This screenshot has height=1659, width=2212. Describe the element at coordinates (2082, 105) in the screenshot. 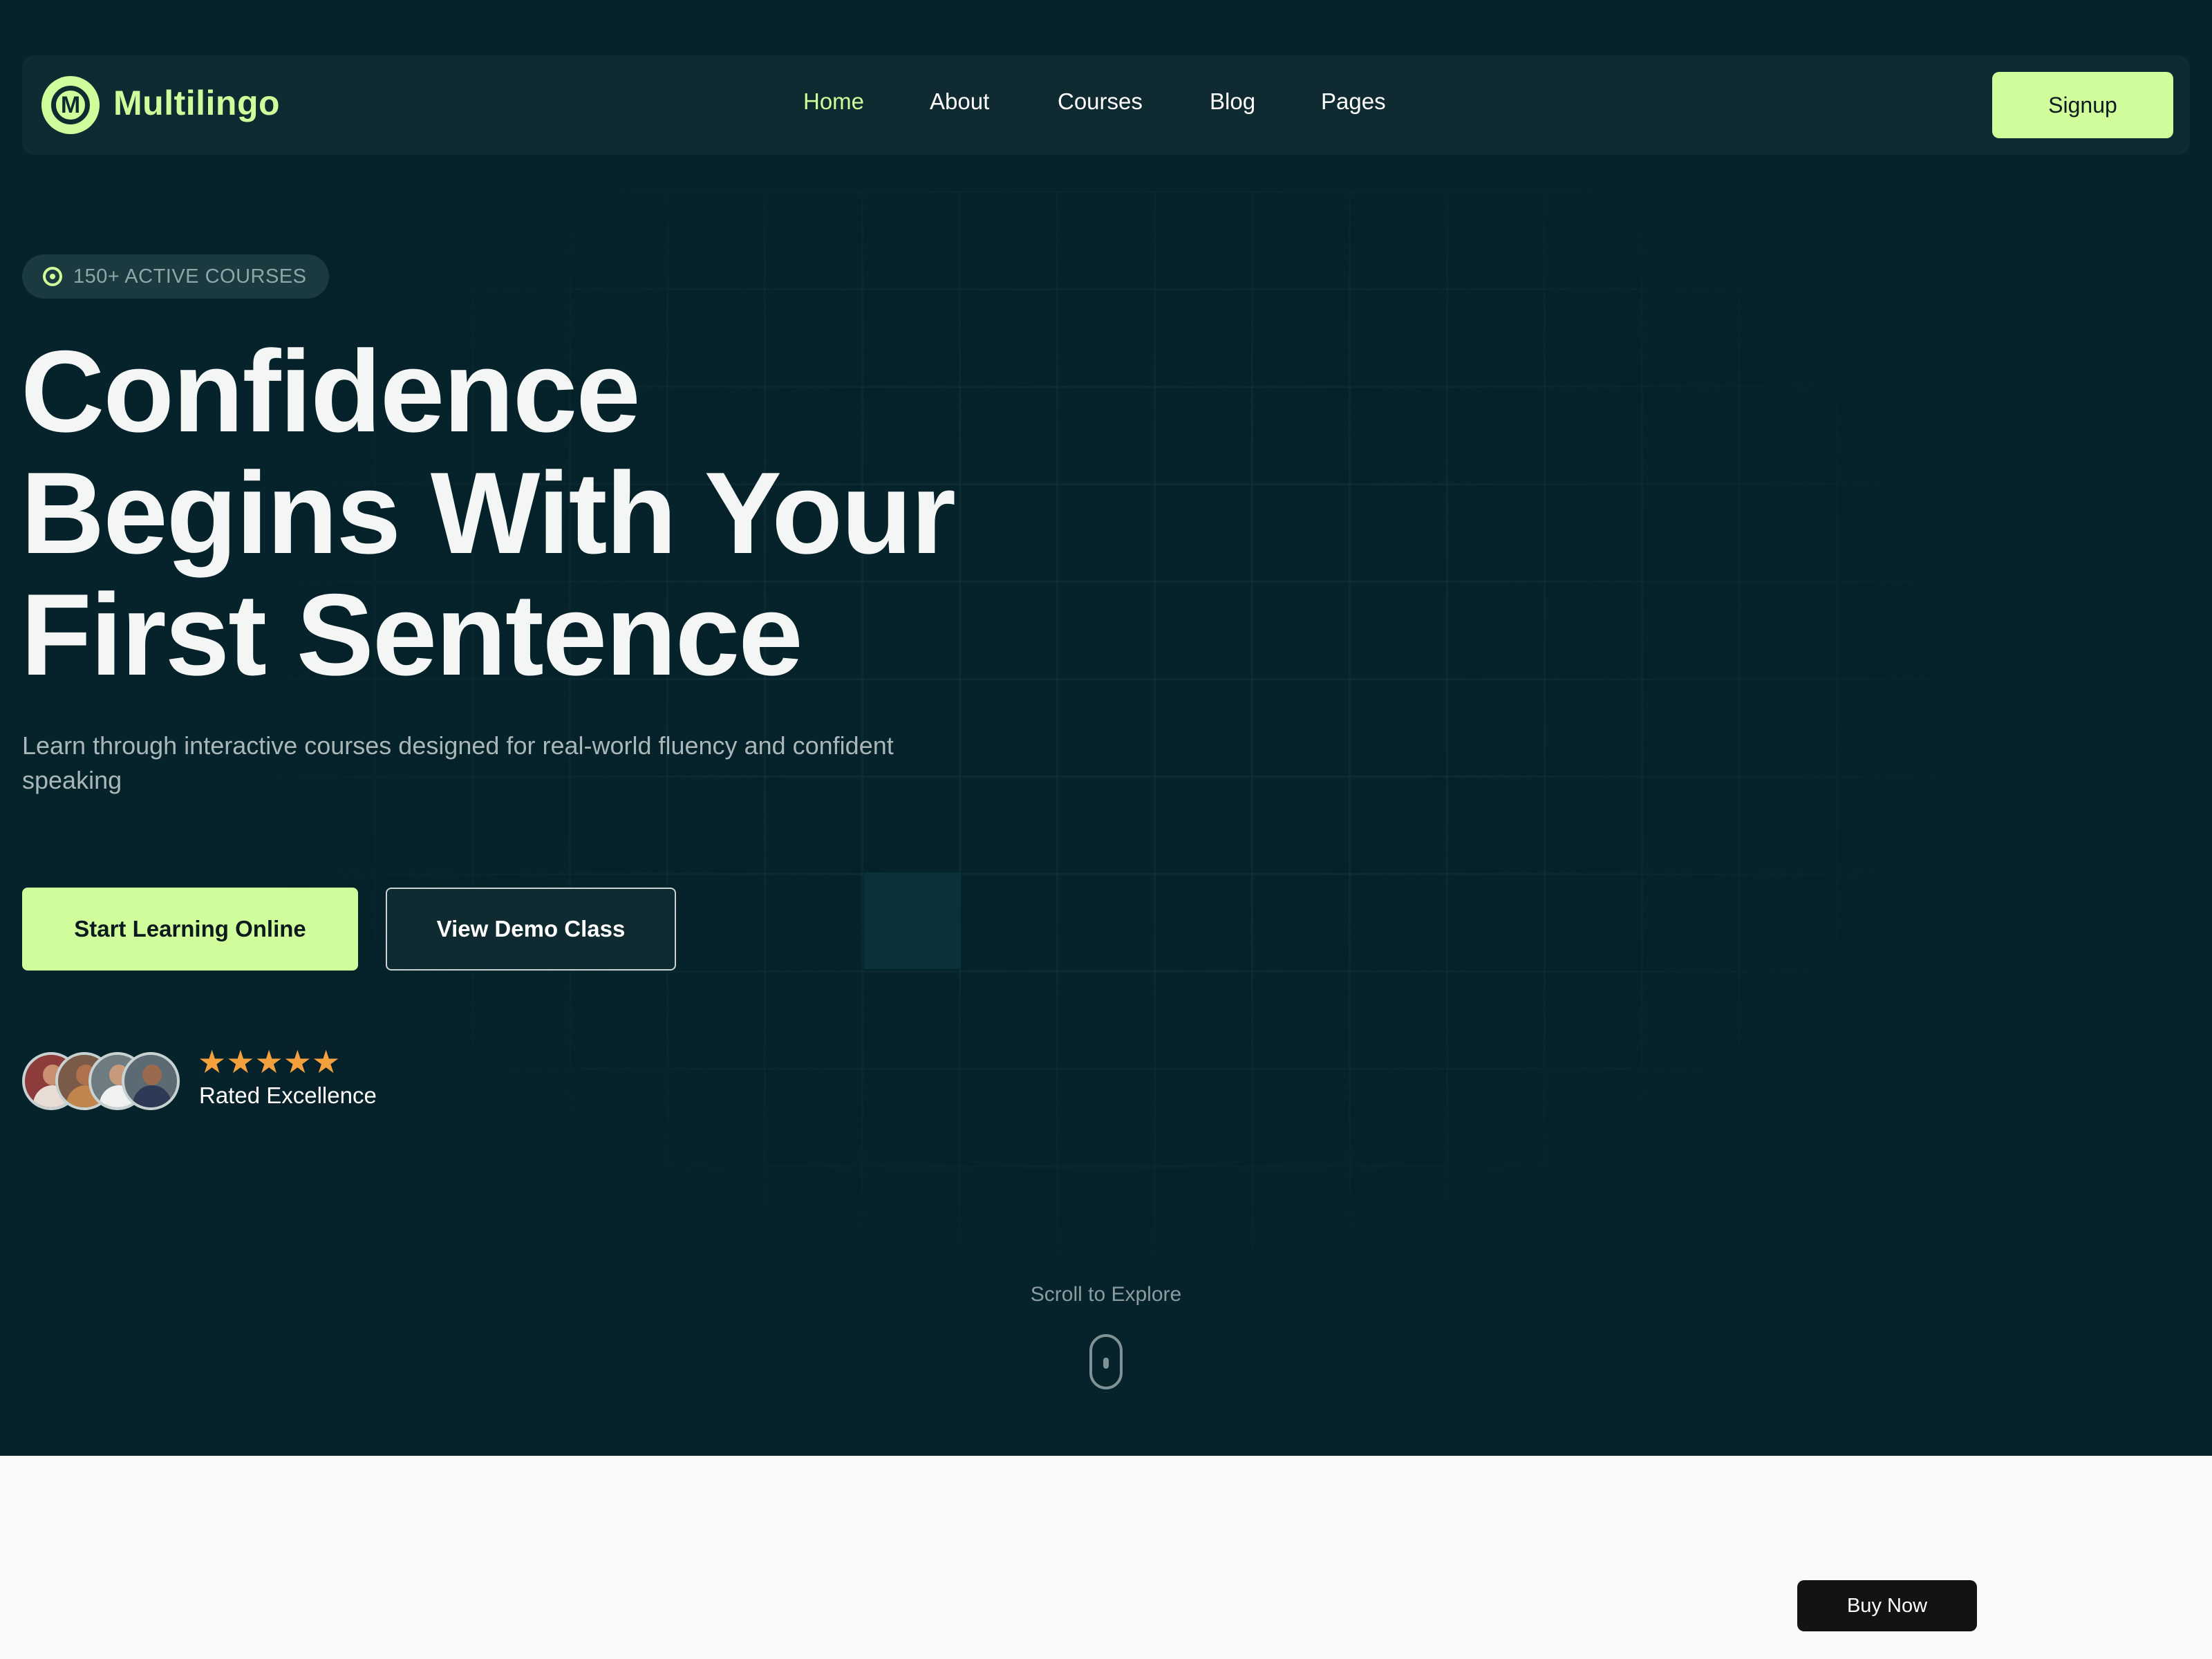

I see `signup-button: Signup` at that location.